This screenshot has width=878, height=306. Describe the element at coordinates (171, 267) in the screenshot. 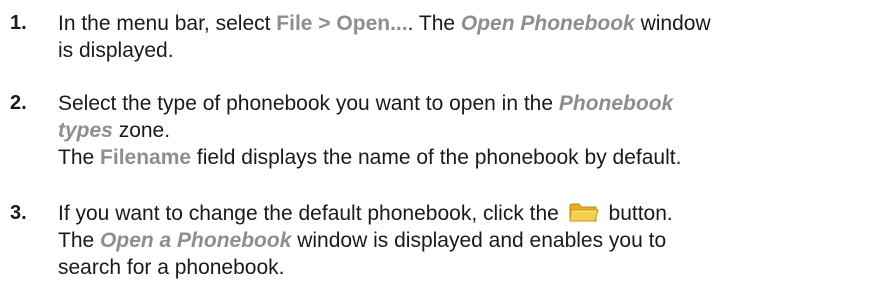

I see `instruction-text: search for a phonebook.` at that location.